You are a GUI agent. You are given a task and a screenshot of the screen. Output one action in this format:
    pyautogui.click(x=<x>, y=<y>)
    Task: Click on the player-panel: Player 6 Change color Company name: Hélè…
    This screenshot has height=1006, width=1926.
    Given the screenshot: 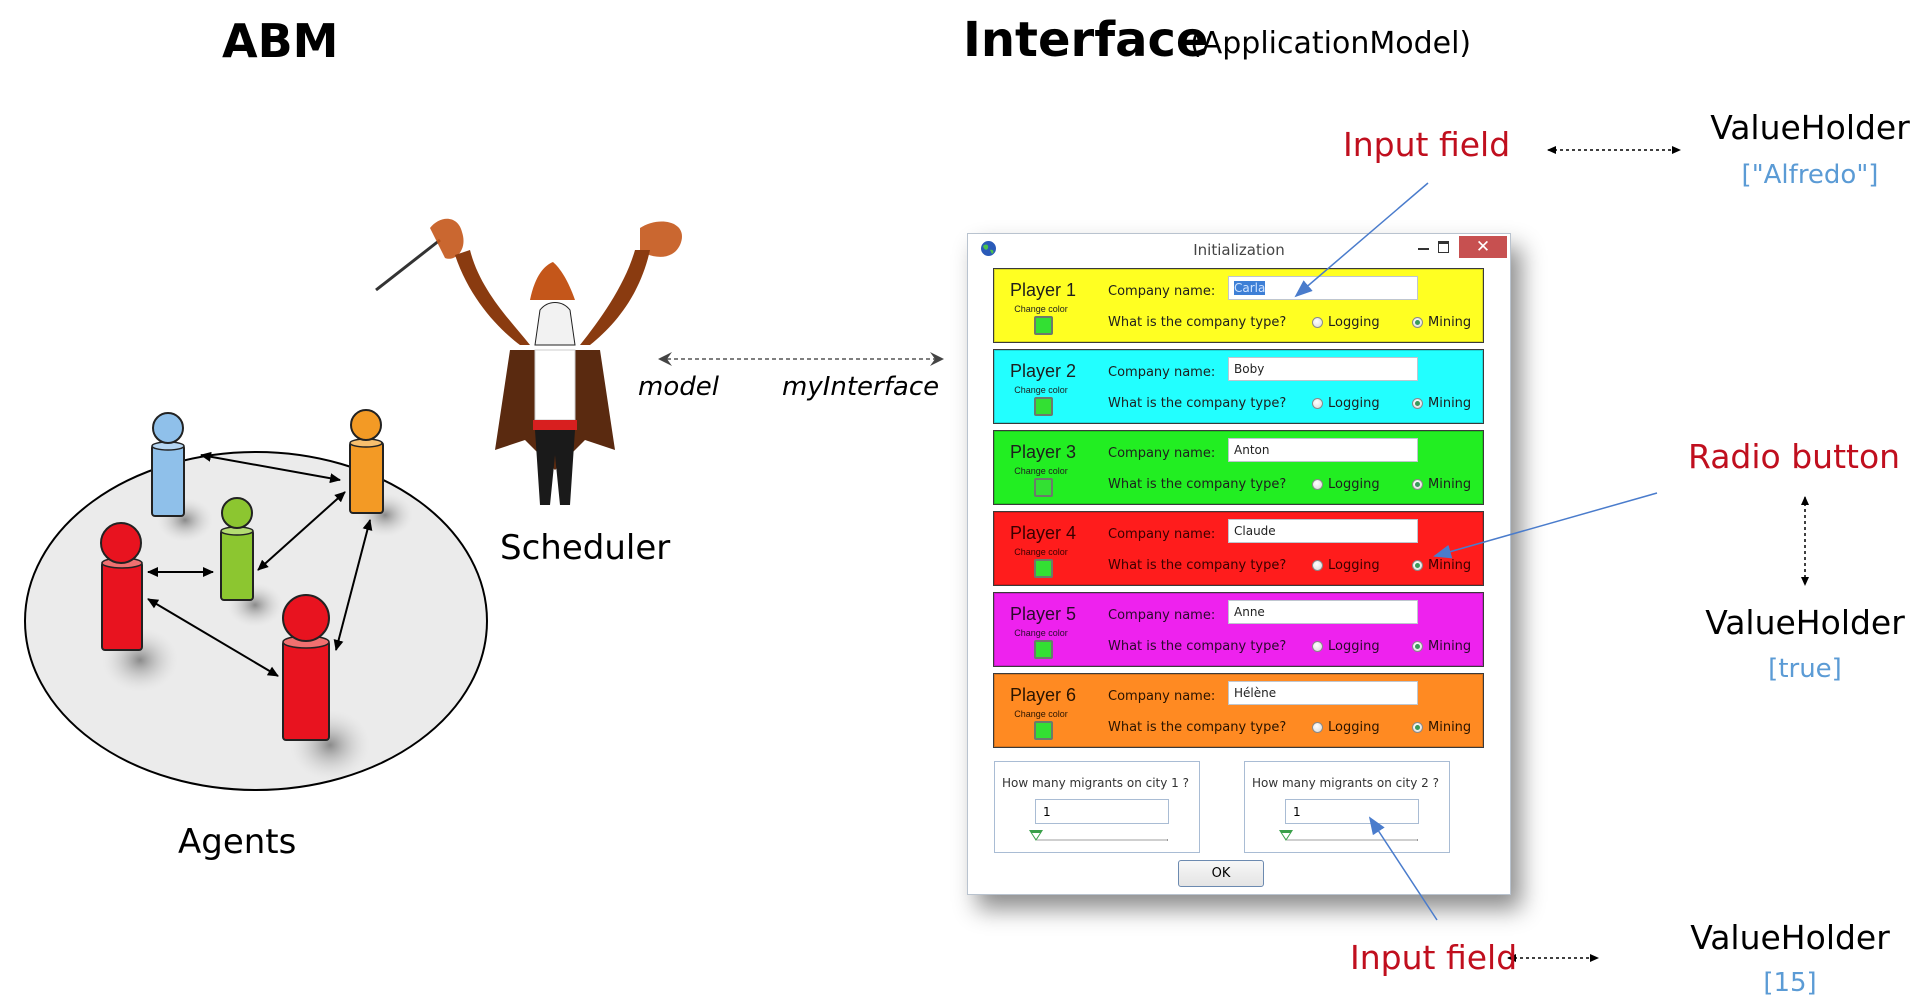 What is the action you would take?
    pyautogui.click(x=1238, y=710)
    